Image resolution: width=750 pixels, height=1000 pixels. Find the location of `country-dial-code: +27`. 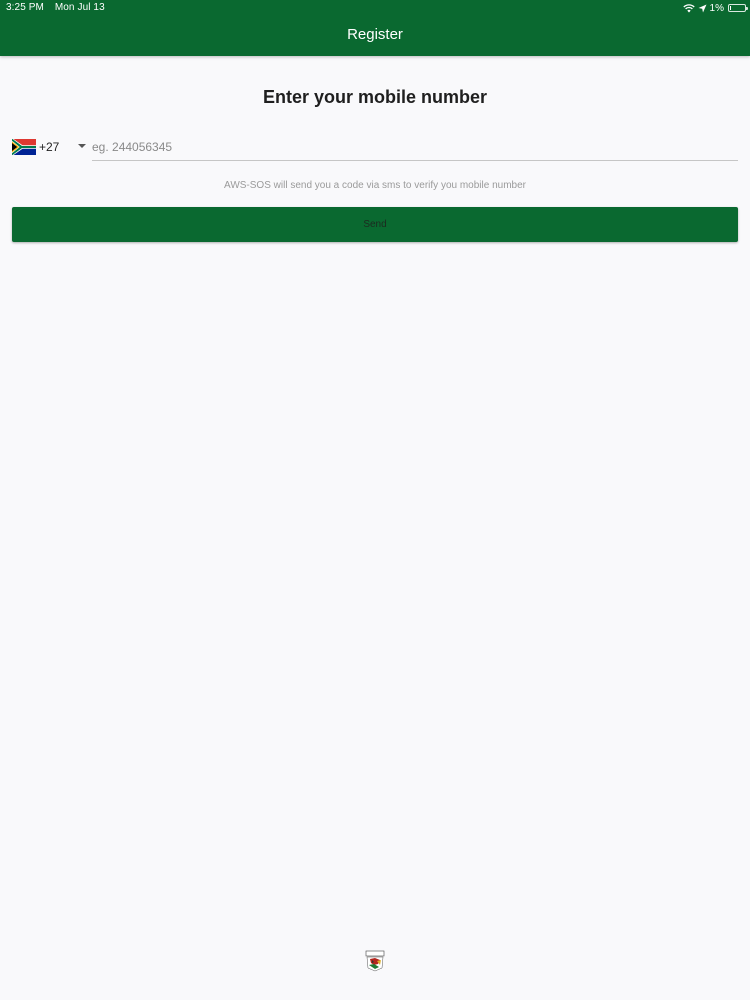

country-dial-code: +27 is located at coordinates (49, 147).